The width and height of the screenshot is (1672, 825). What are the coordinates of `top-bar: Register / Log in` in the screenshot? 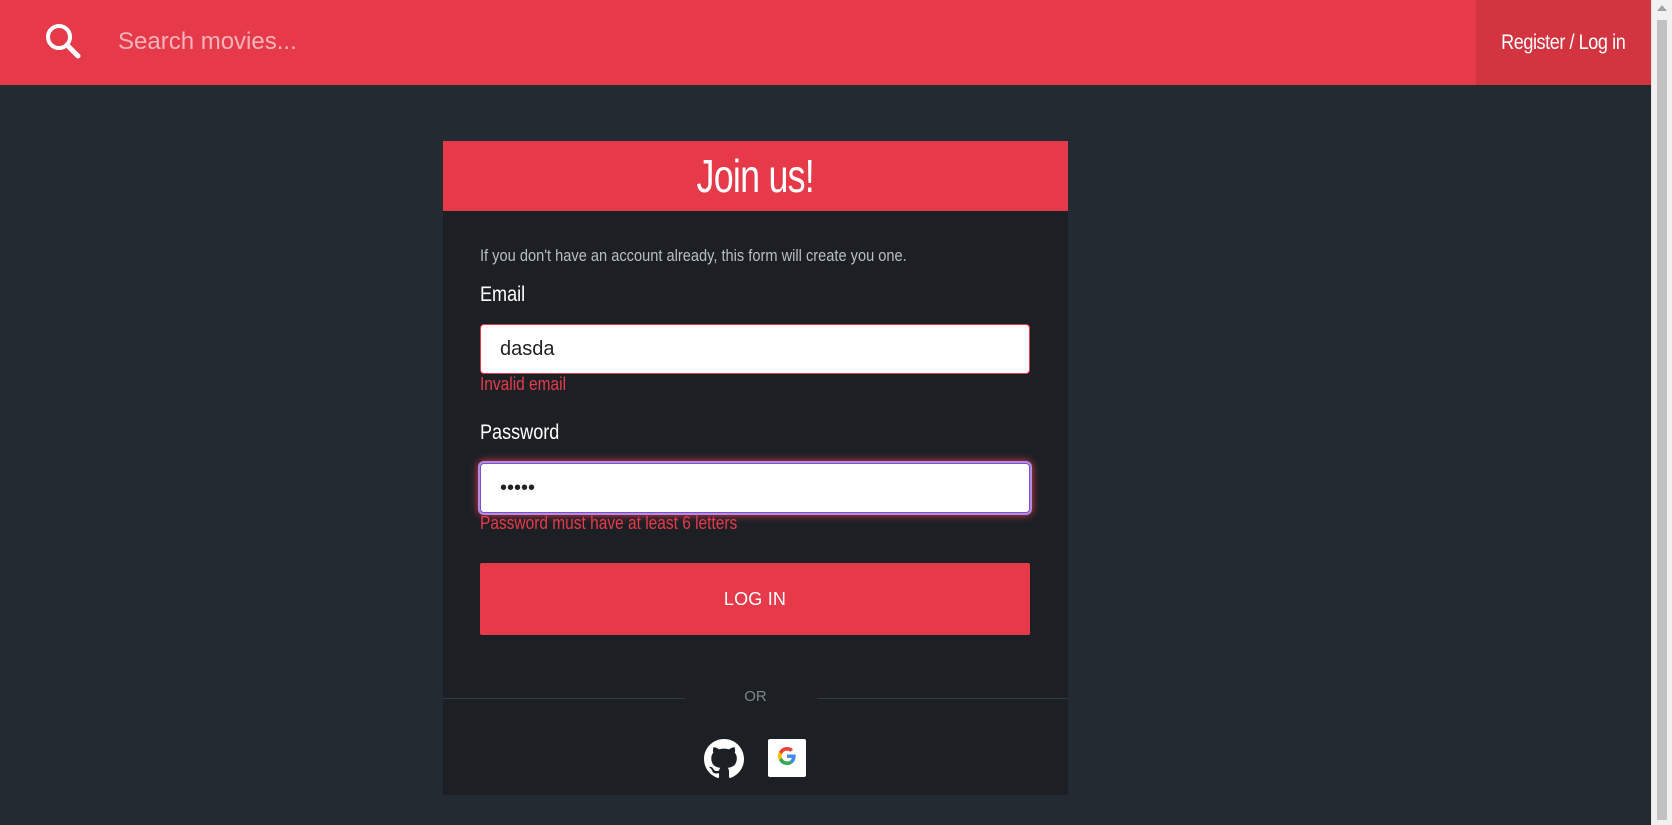 It's located at (825, 42).